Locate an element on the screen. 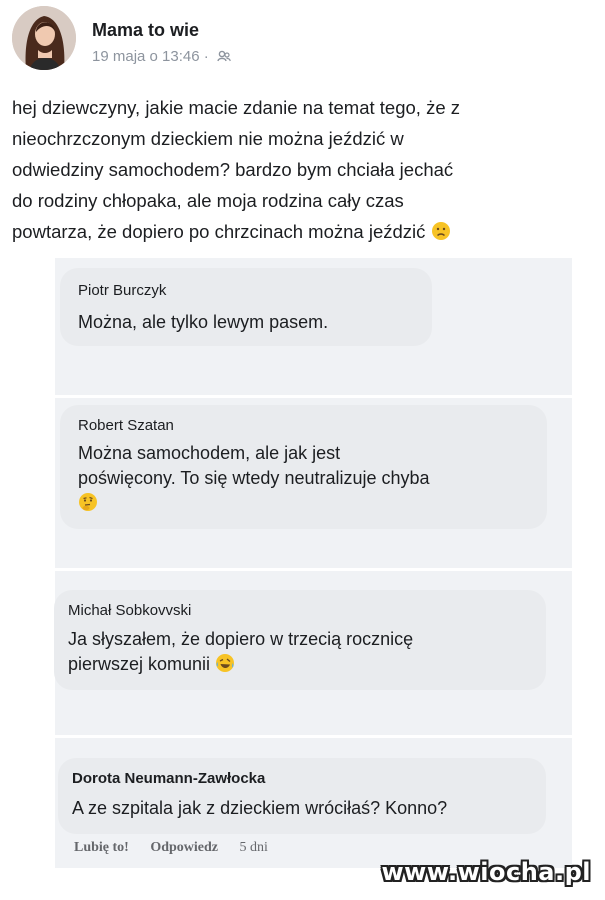 This screenshot has width=605, height=900. comment-text-line: Można samochodem, ale jak jest is located at coordinates (209, 453).